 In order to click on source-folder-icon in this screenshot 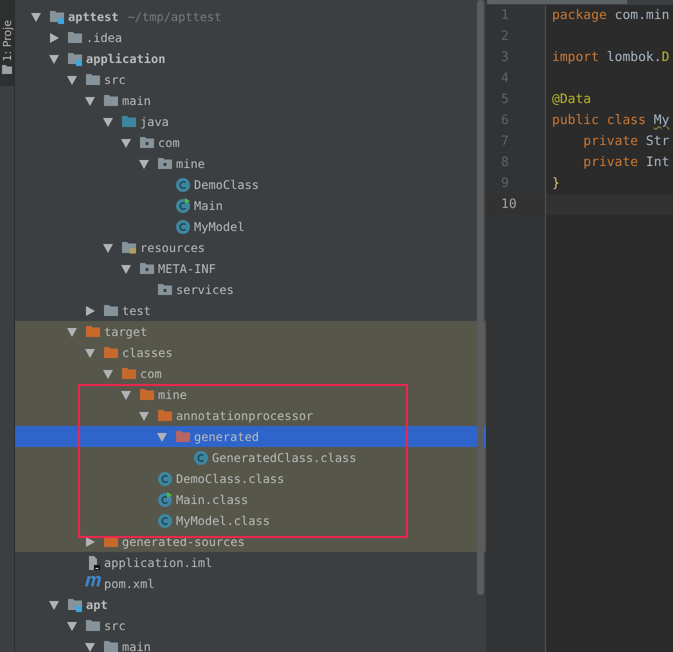, I will do `click(129, 122)`.